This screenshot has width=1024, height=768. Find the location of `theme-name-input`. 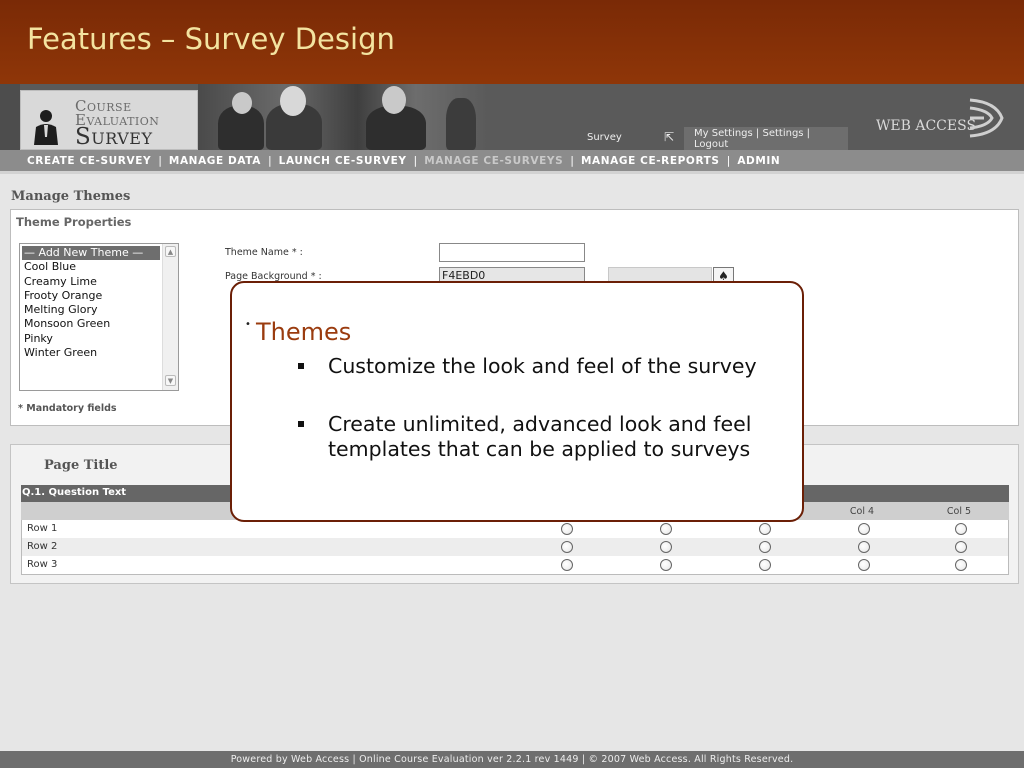

theme-name-input is located at coordinates (512, 252).